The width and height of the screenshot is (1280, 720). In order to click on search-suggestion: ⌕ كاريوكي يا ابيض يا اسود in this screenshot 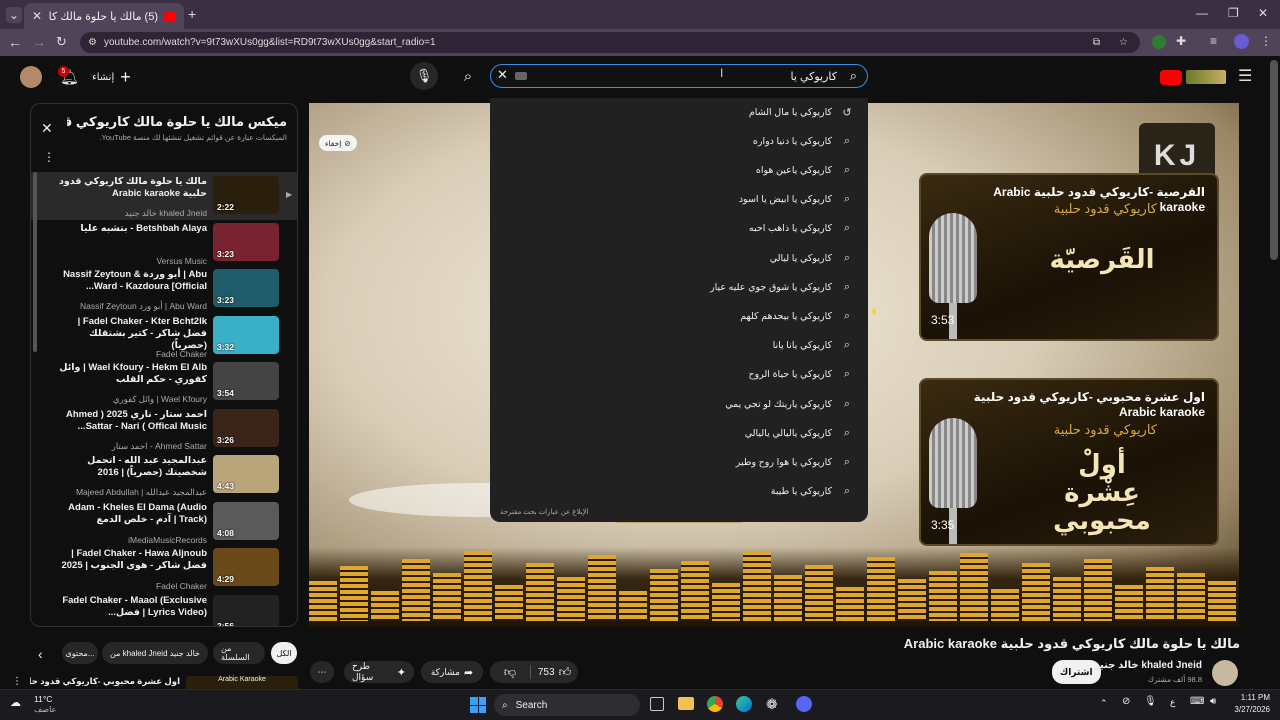, I will do `click(796, 200)`.